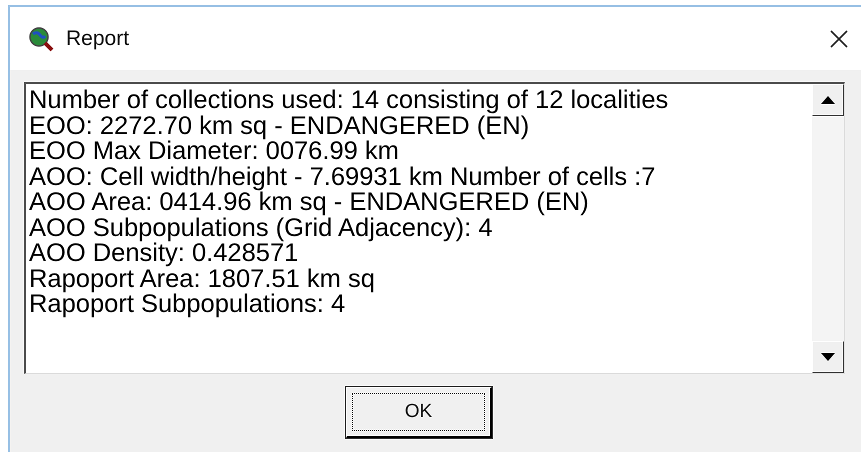  Describe the element at coordinates (41, 39) in the screenshot. I see `globe-magnifier-icon` at that location.